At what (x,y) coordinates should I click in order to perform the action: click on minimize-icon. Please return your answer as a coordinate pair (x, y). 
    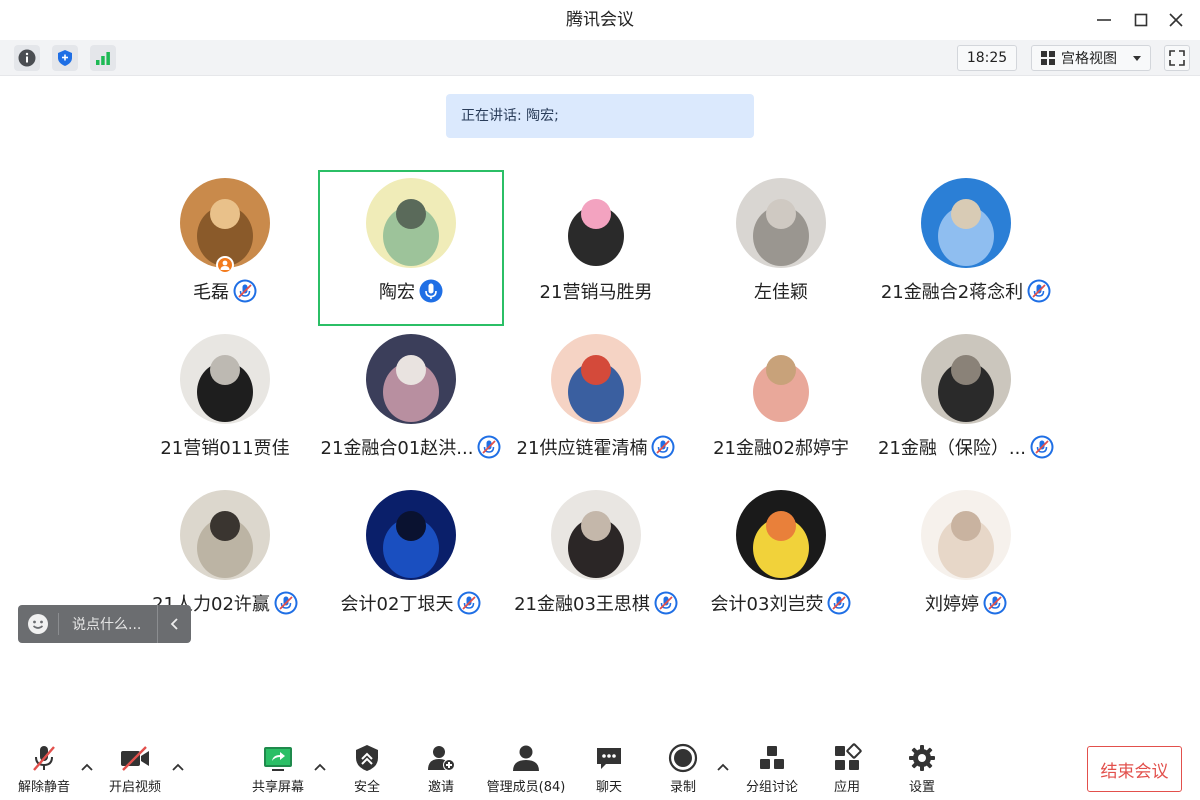
    Looking at the image, I should click on (1104, 20).